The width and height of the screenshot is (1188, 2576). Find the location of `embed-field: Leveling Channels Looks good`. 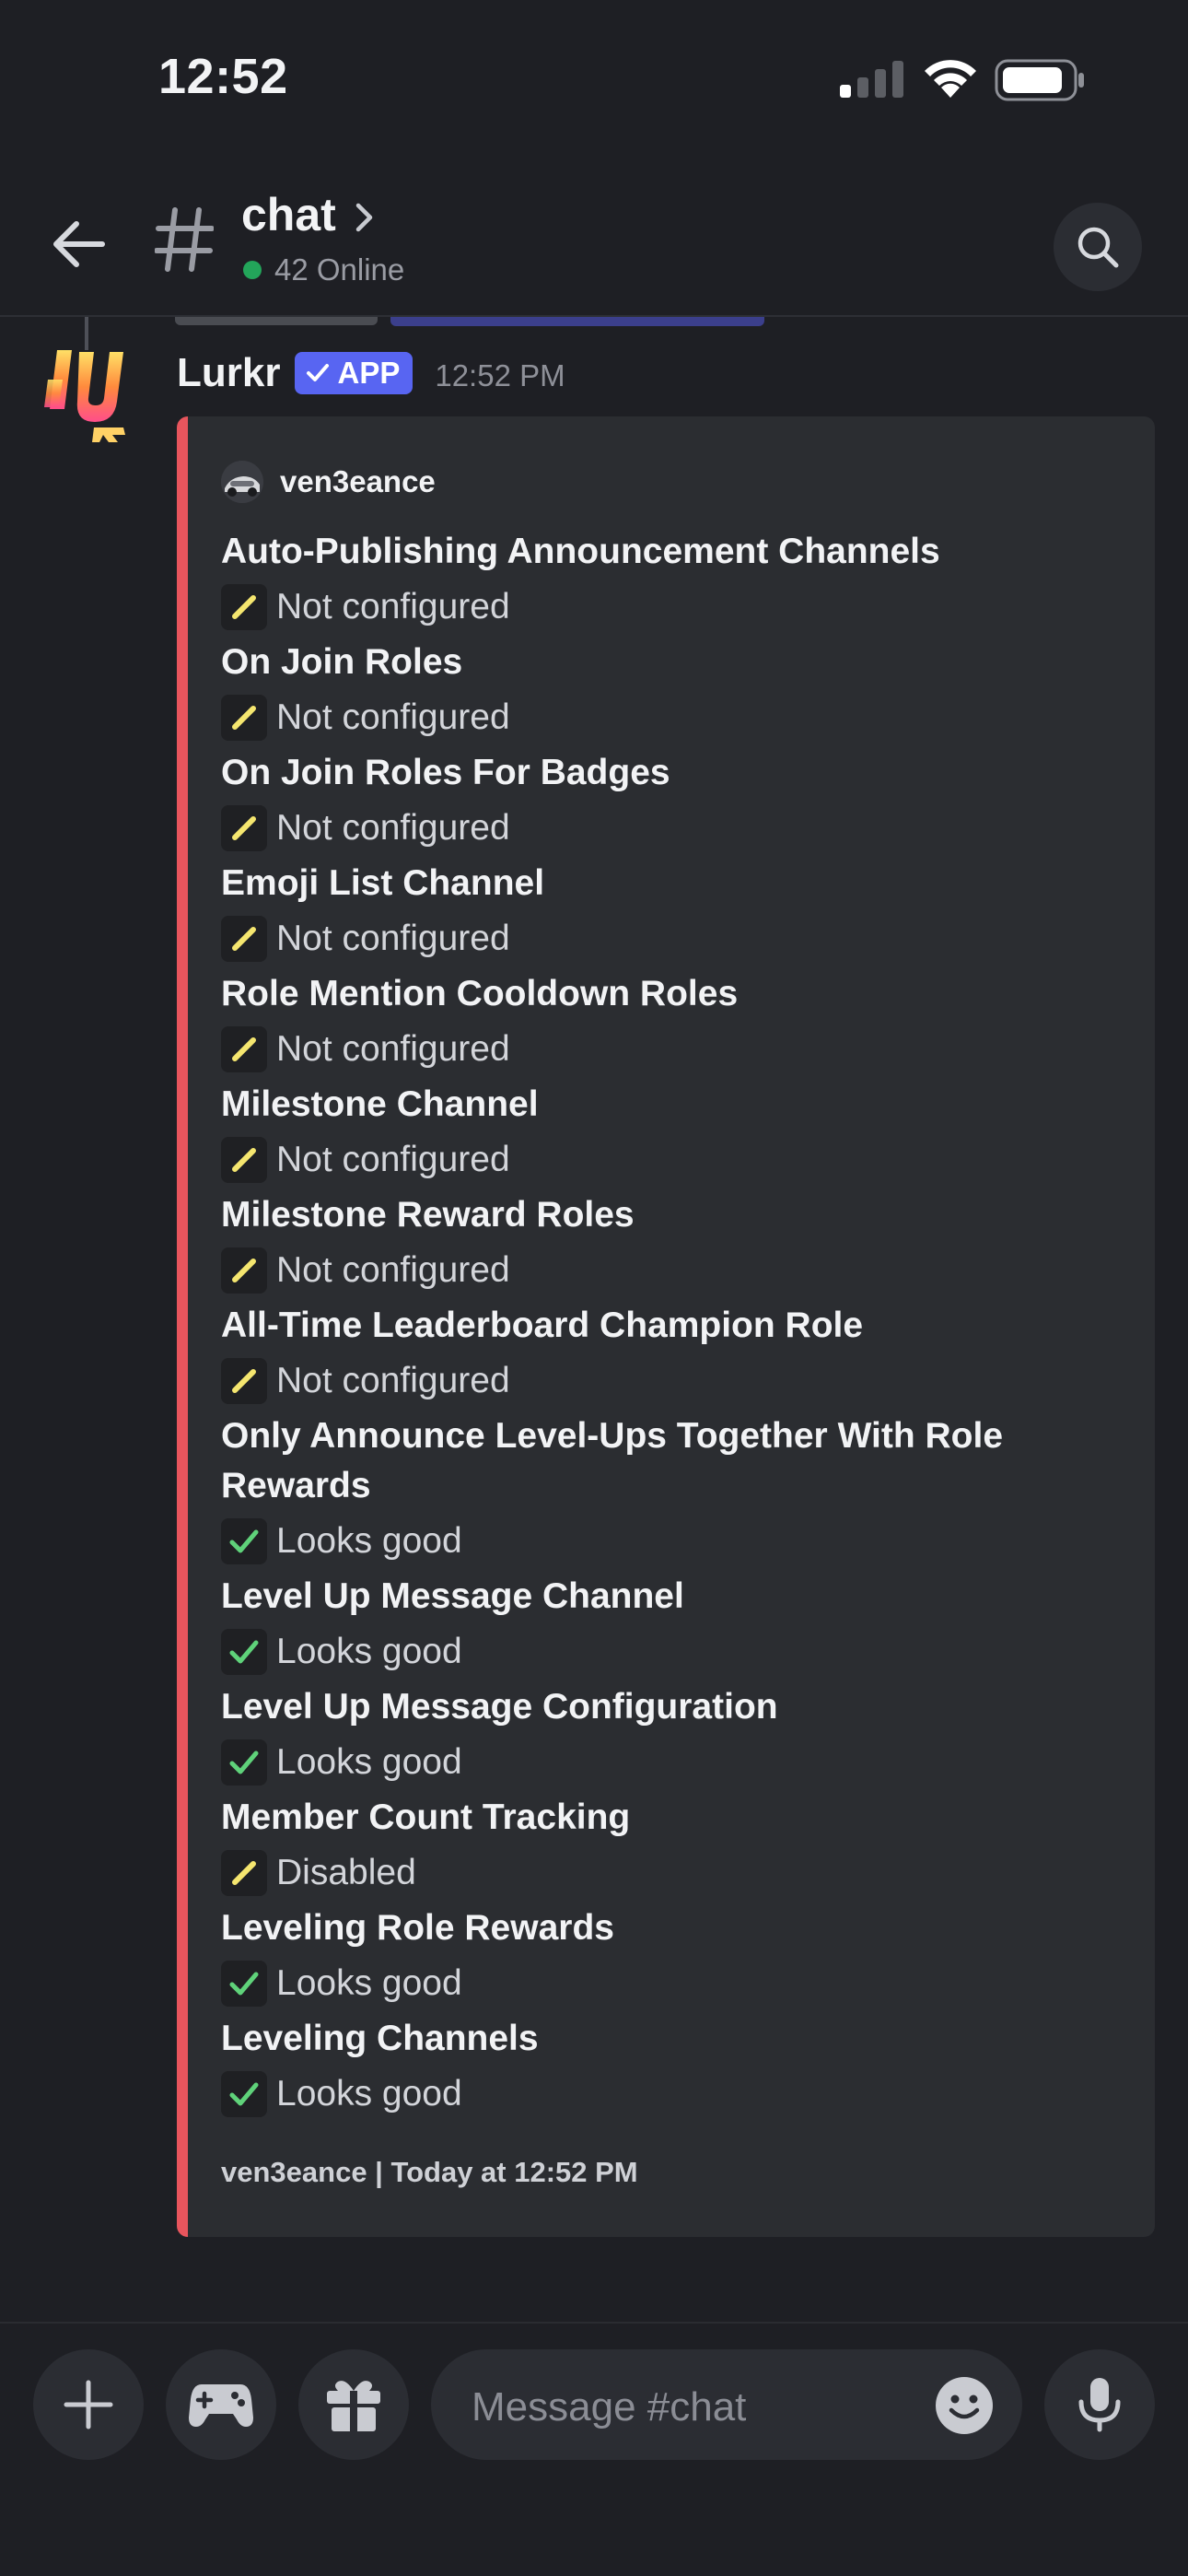

embed-field: Leveling Channels Looks good is located at coordinates (672, 2069).